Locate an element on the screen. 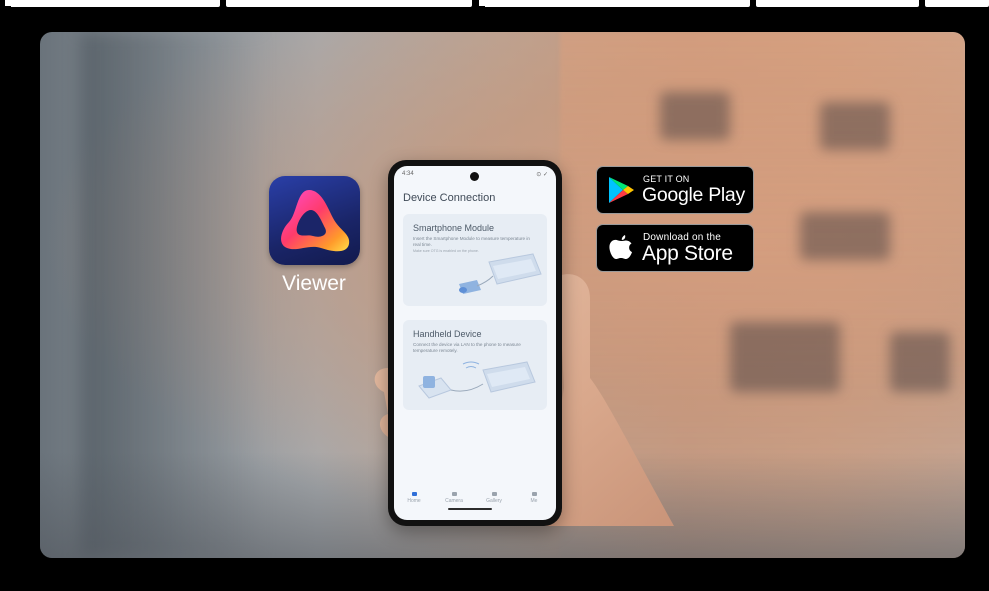 The height and width of the screenshot is (591, 989). user-icon is located at coordinates (534, 494).